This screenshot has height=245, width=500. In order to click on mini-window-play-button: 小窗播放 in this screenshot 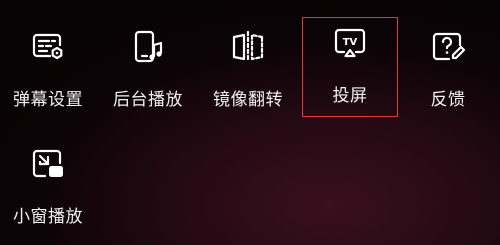, I will do `click(48, 175)`.